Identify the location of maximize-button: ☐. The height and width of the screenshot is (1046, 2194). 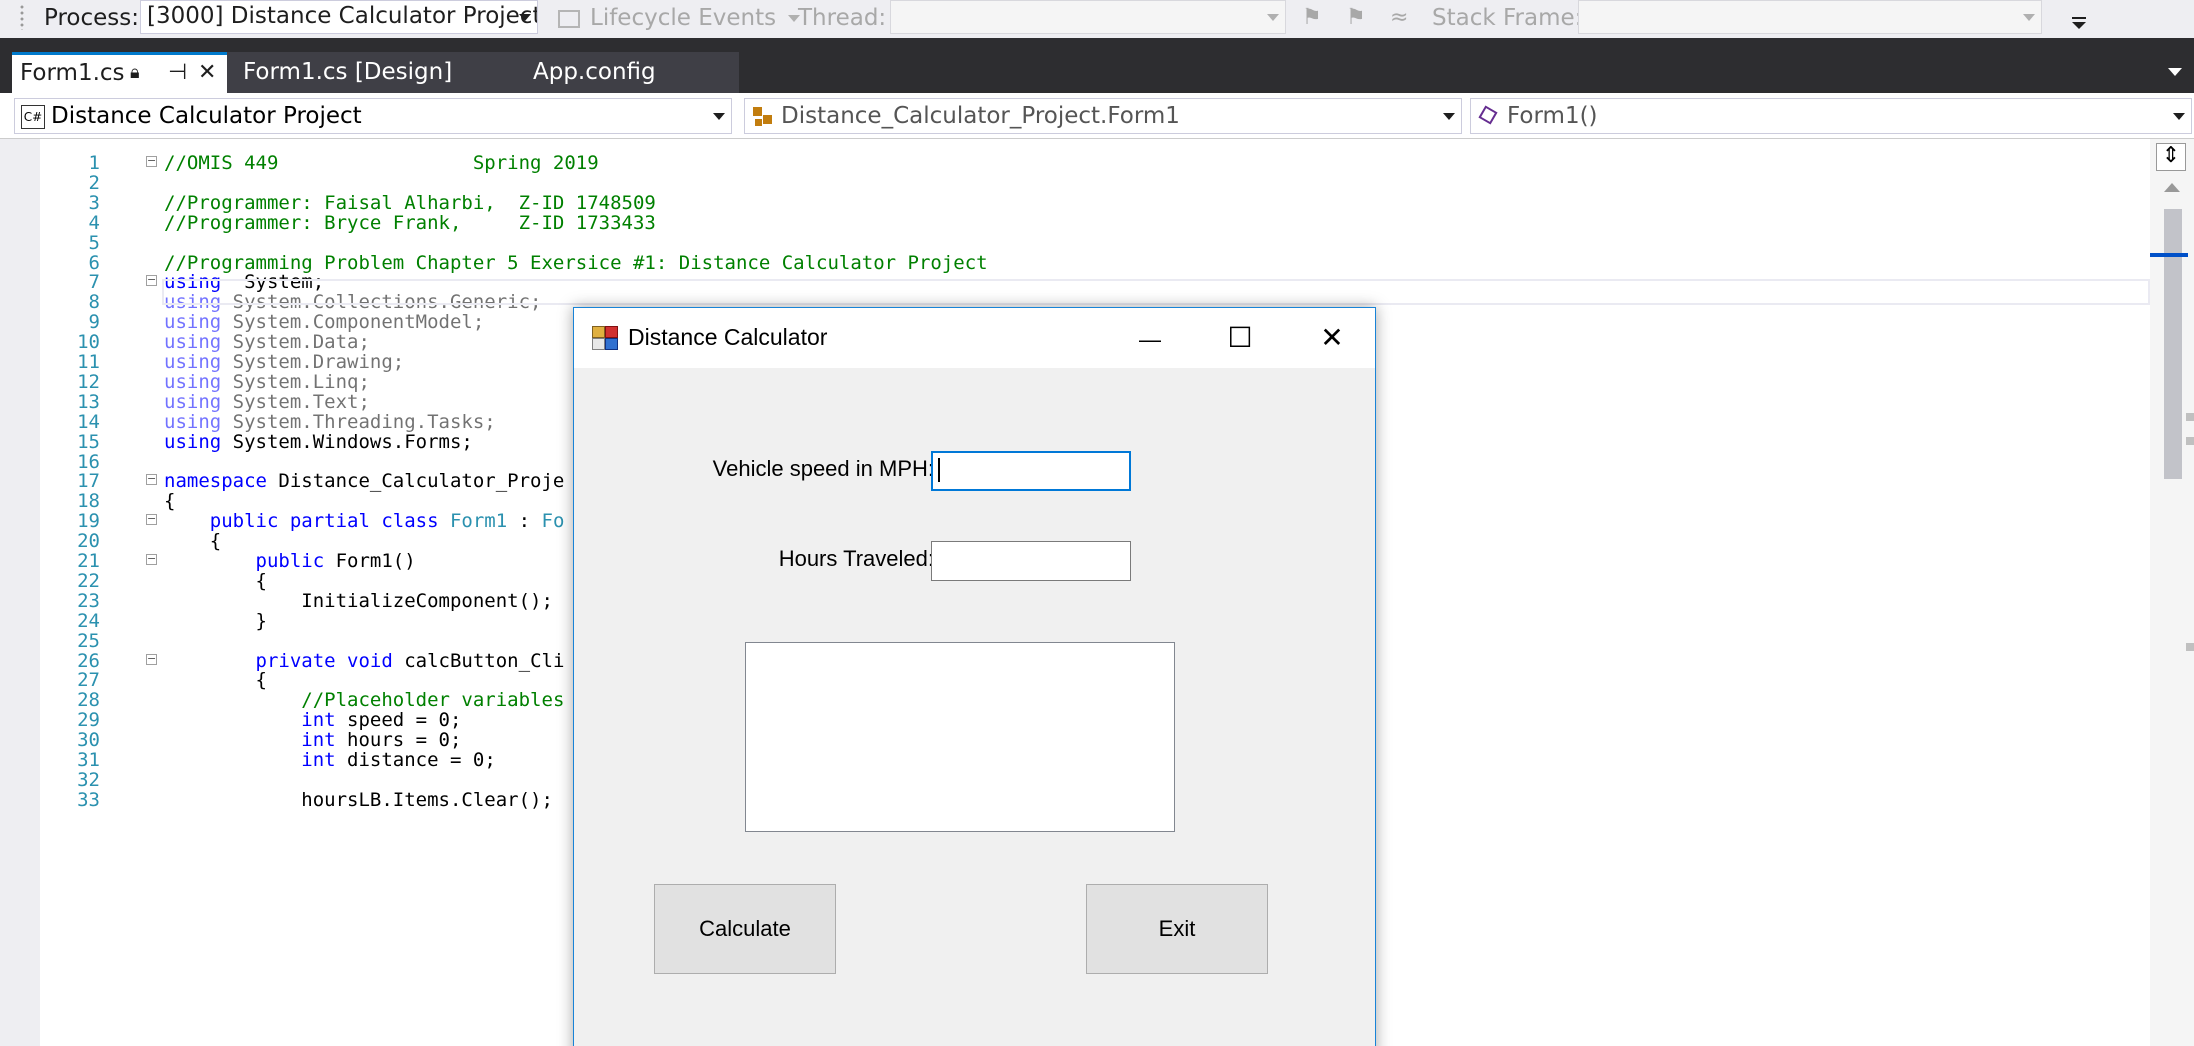
(1240, 338).